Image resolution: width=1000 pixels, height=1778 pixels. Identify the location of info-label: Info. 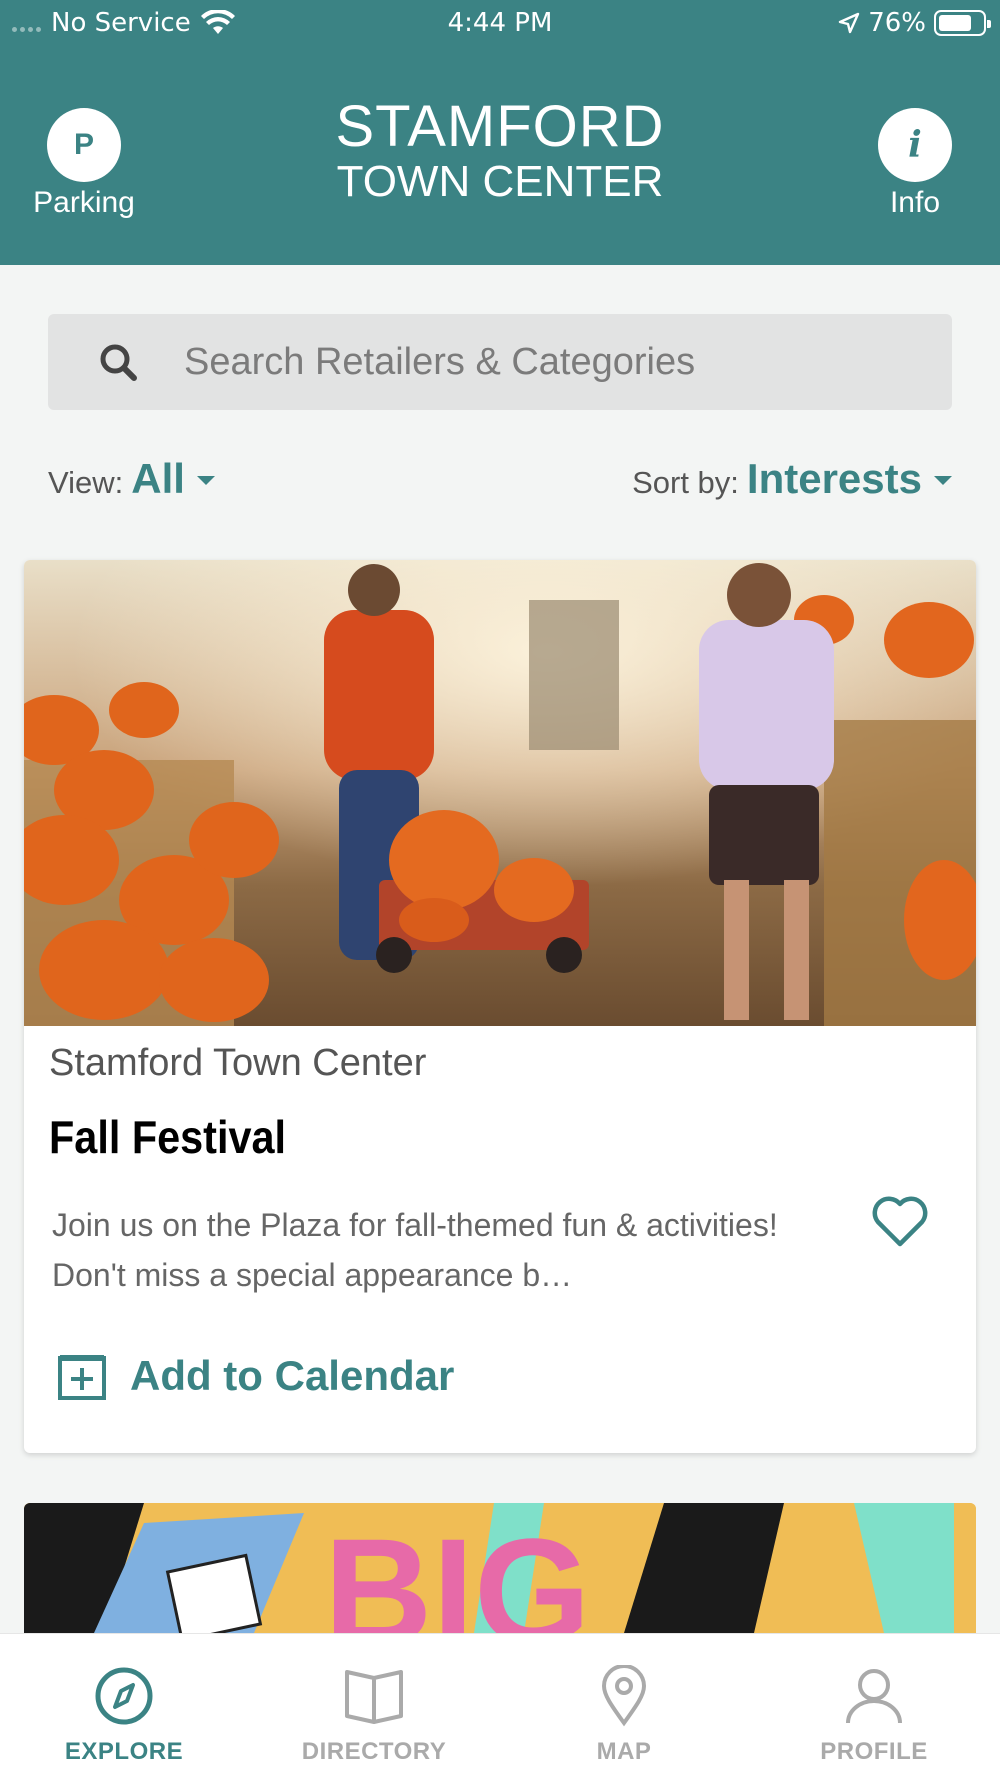
(915, 202).